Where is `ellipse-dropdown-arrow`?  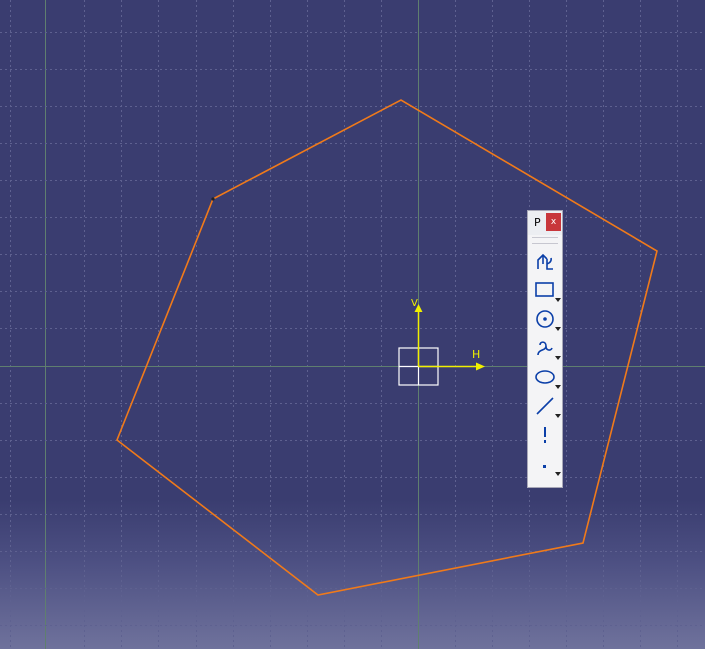
ellipse-dropdown-arrow is located at coordinates (558, 387).